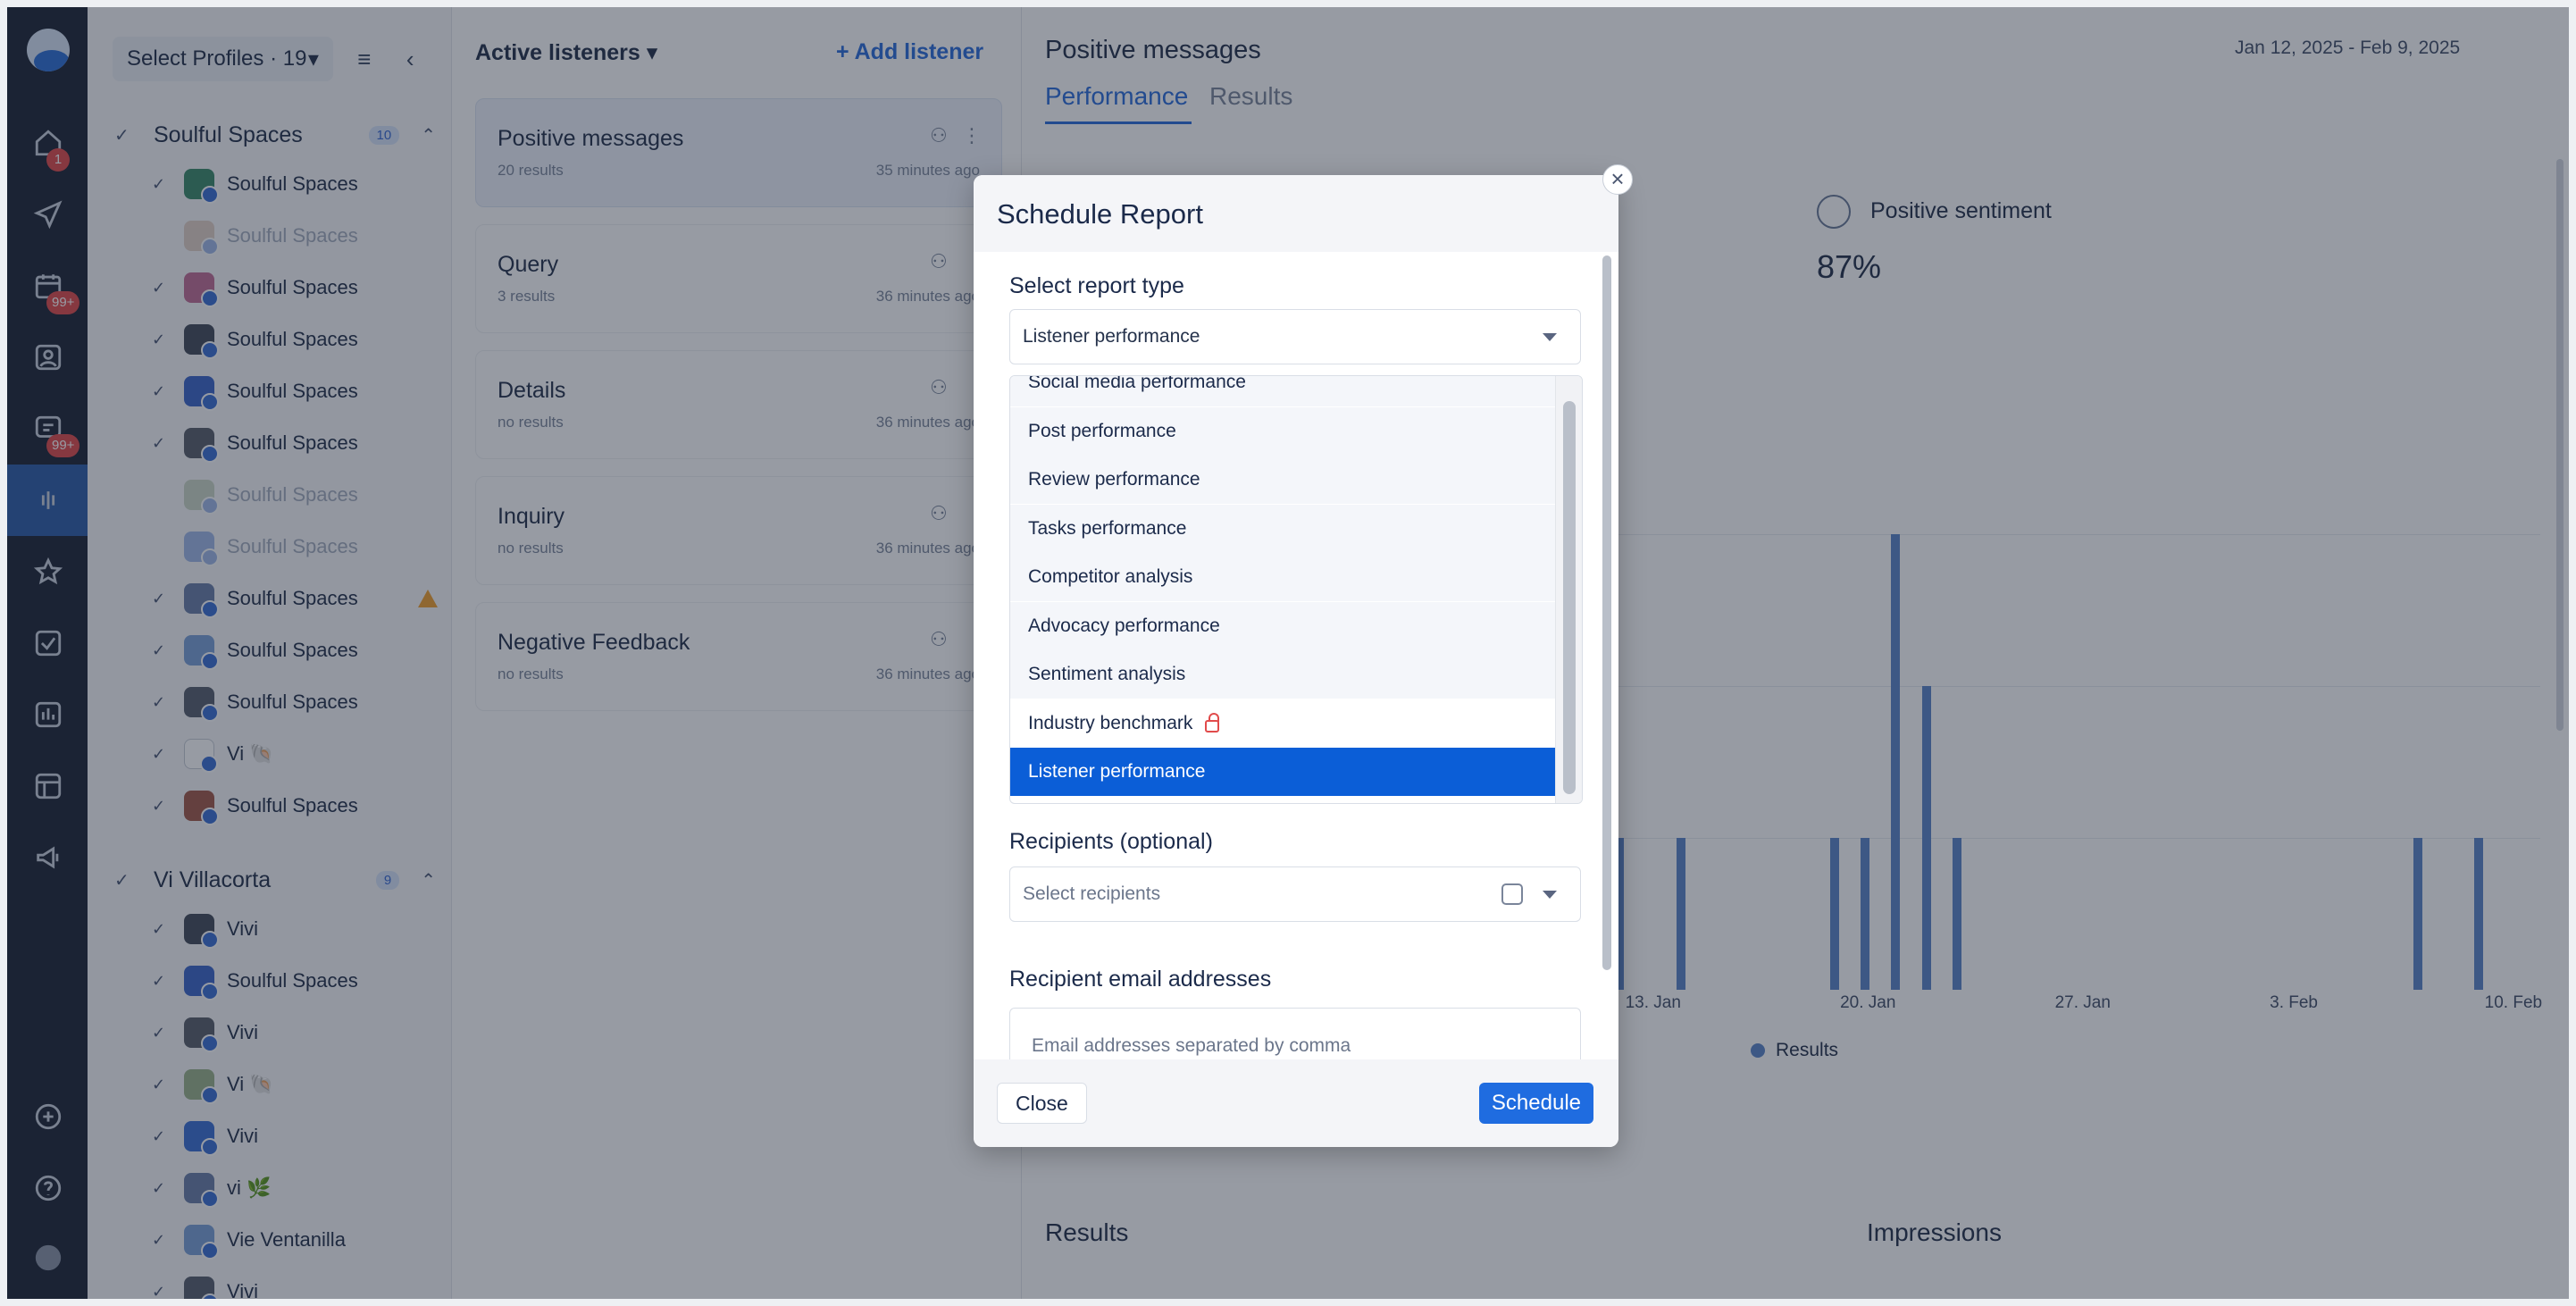 This screenshot has height=1306, width=2576. Describe the element at coordinates (1284, 723) in the screenshot. I see `dropdown-option: Industry benchmark` at that location.